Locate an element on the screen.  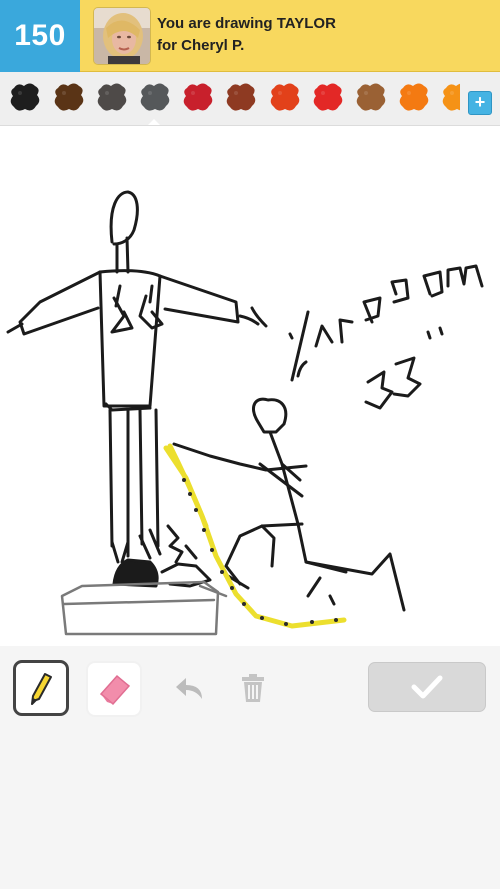
color-swatch-light-orange is located at coordinates (450, 97).